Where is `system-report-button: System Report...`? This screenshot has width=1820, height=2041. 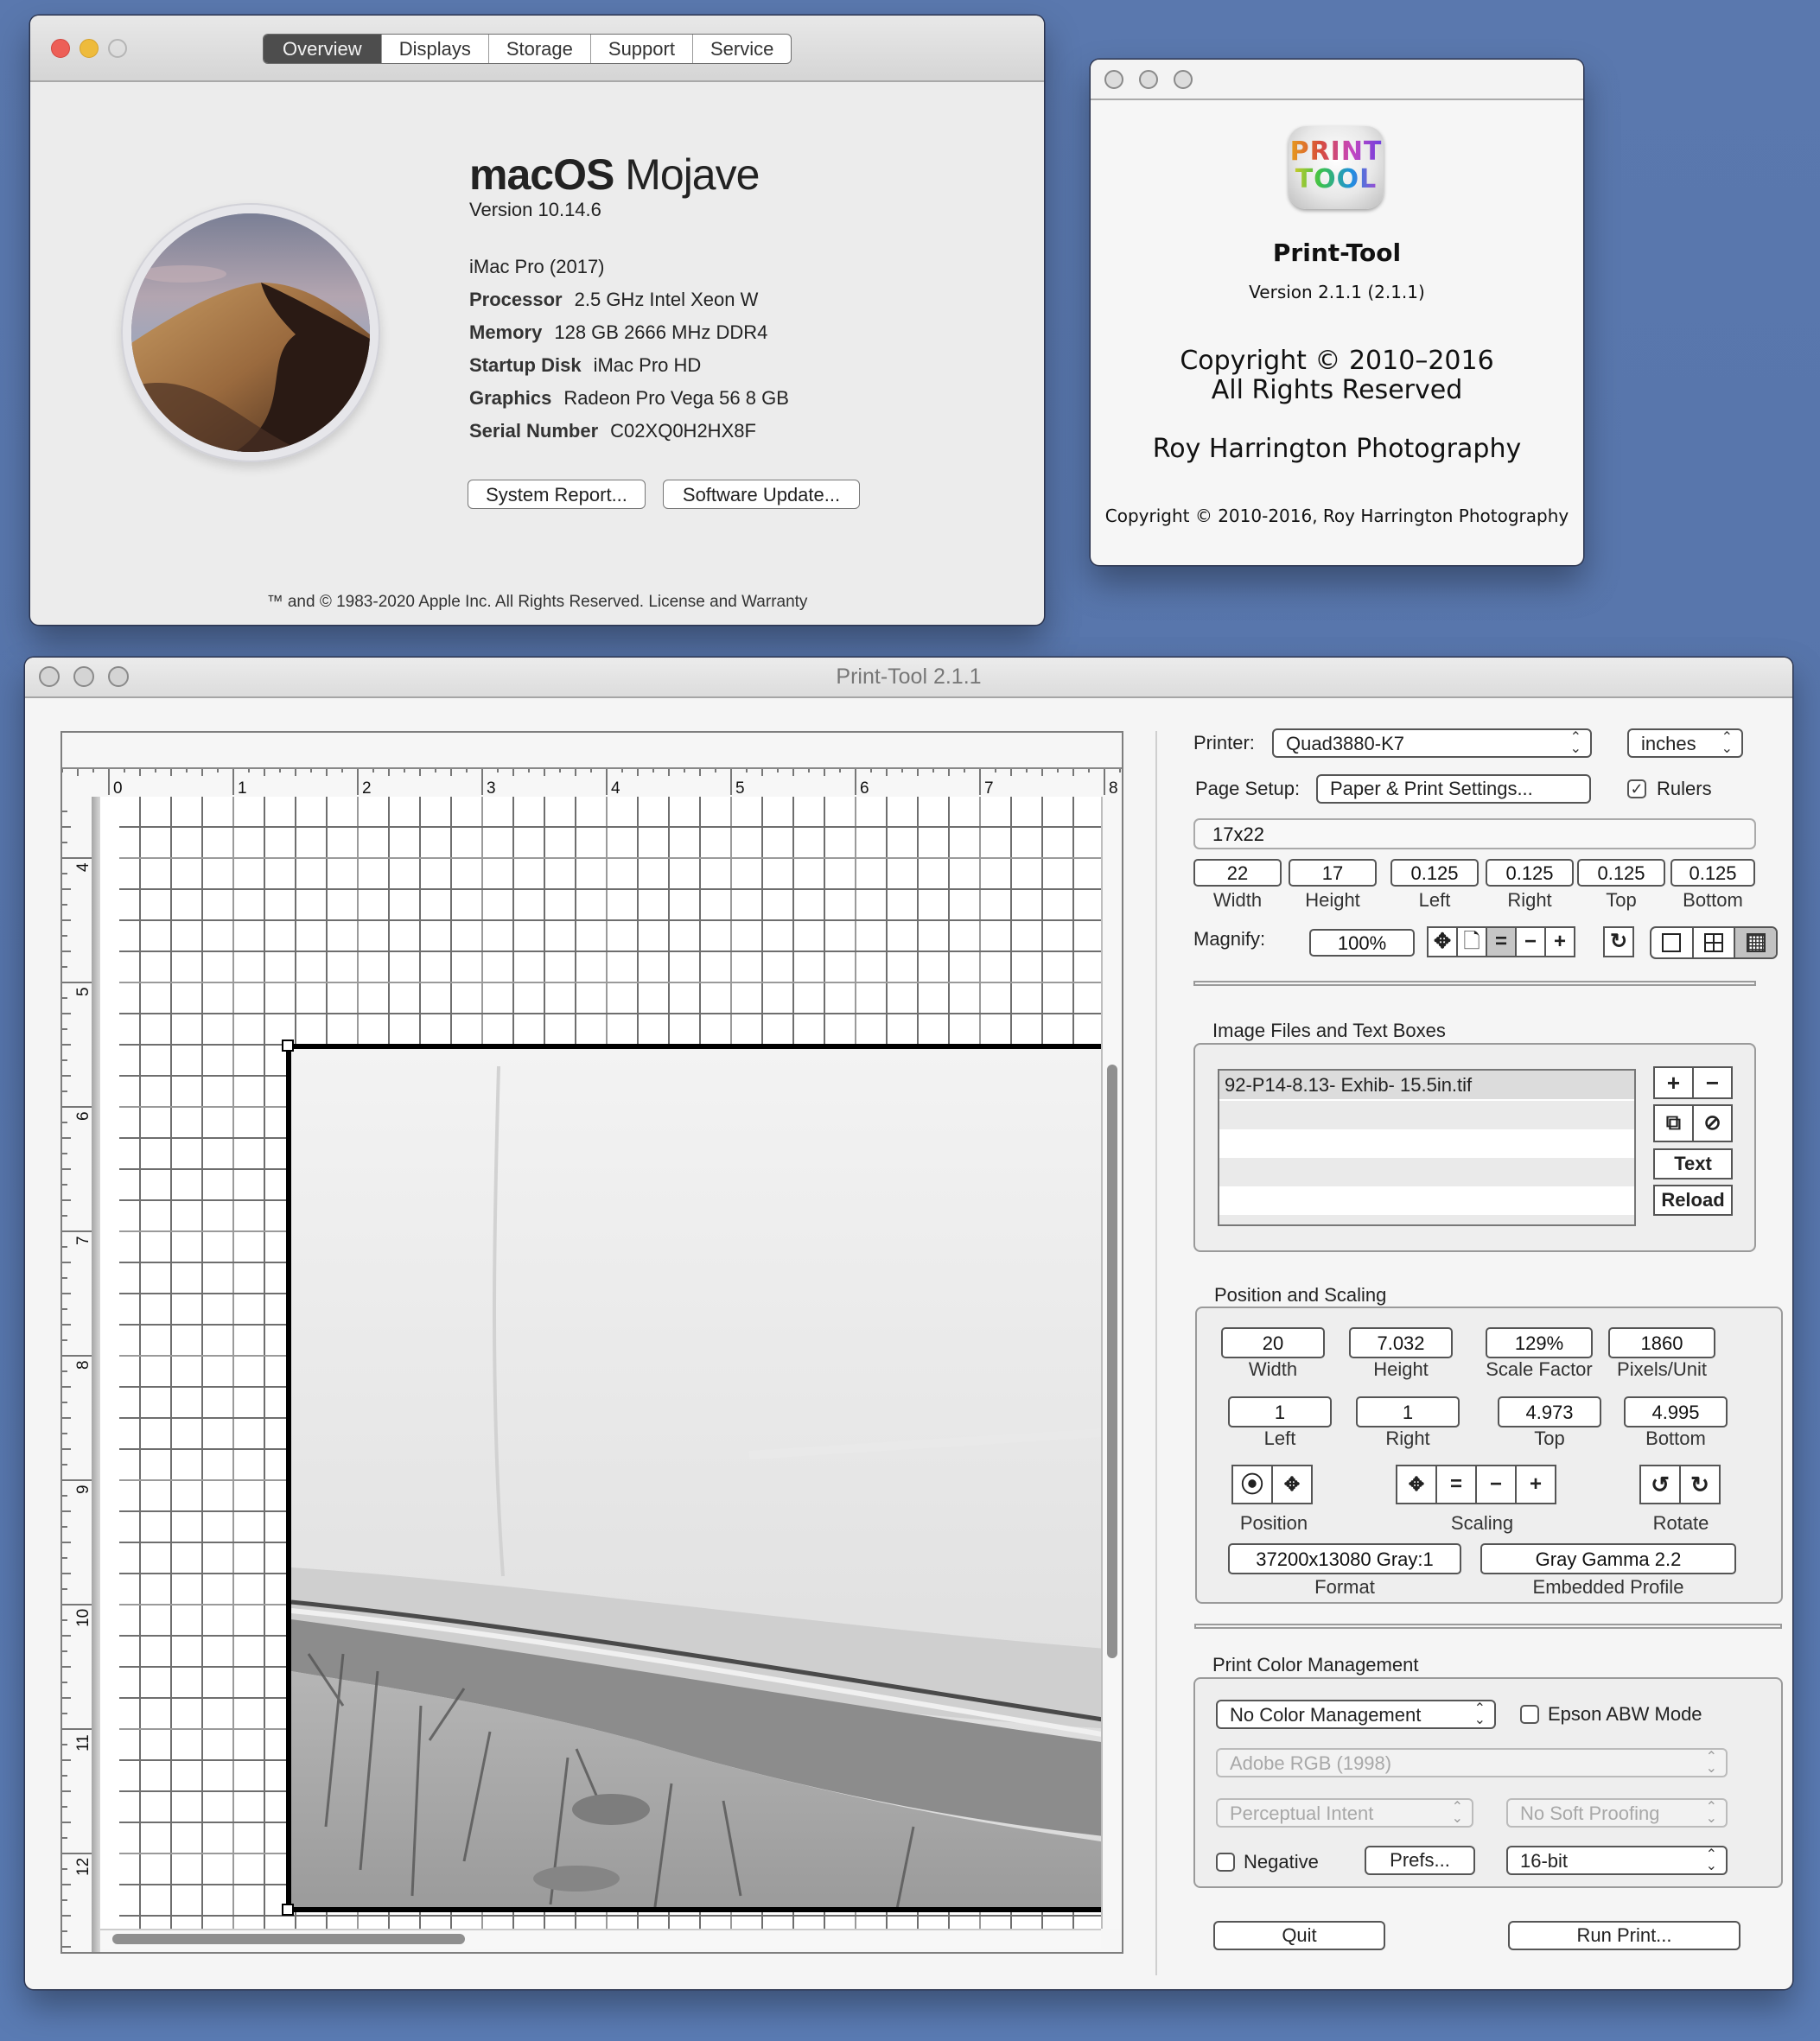
system-report-button: System Report... is located at coordinates (557, 495).